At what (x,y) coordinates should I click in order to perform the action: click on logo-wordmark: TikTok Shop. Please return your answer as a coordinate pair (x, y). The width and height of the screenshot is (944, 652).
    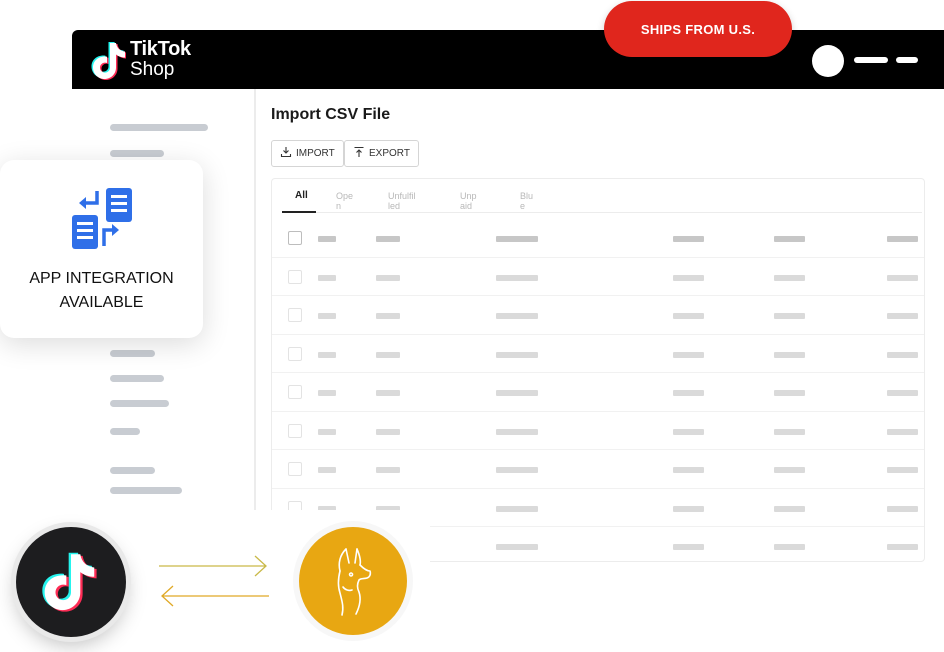
    Looking at the image, I should click on (160, 59).